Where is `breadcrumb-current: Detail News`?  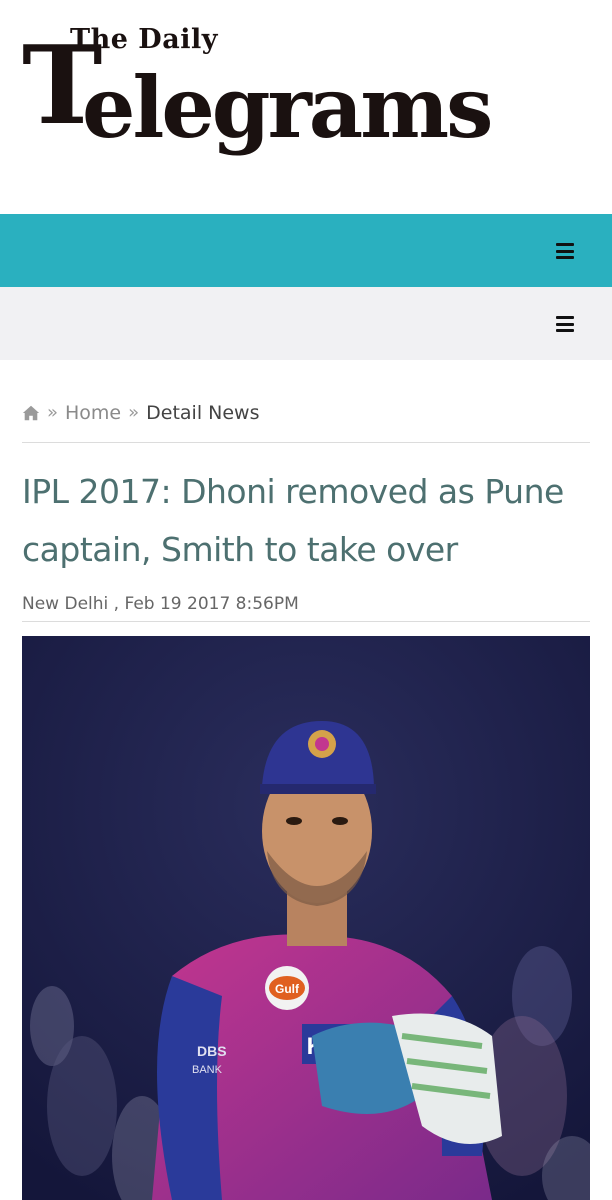 breadcrumb-current: Detail News is located at coordinates (203, 413).